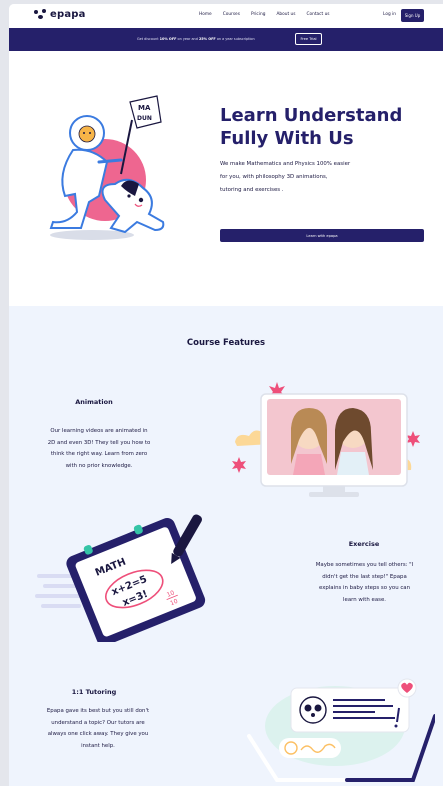  I want to click on hero-title: Learn Understand Fully With Us, so click(311, 127).